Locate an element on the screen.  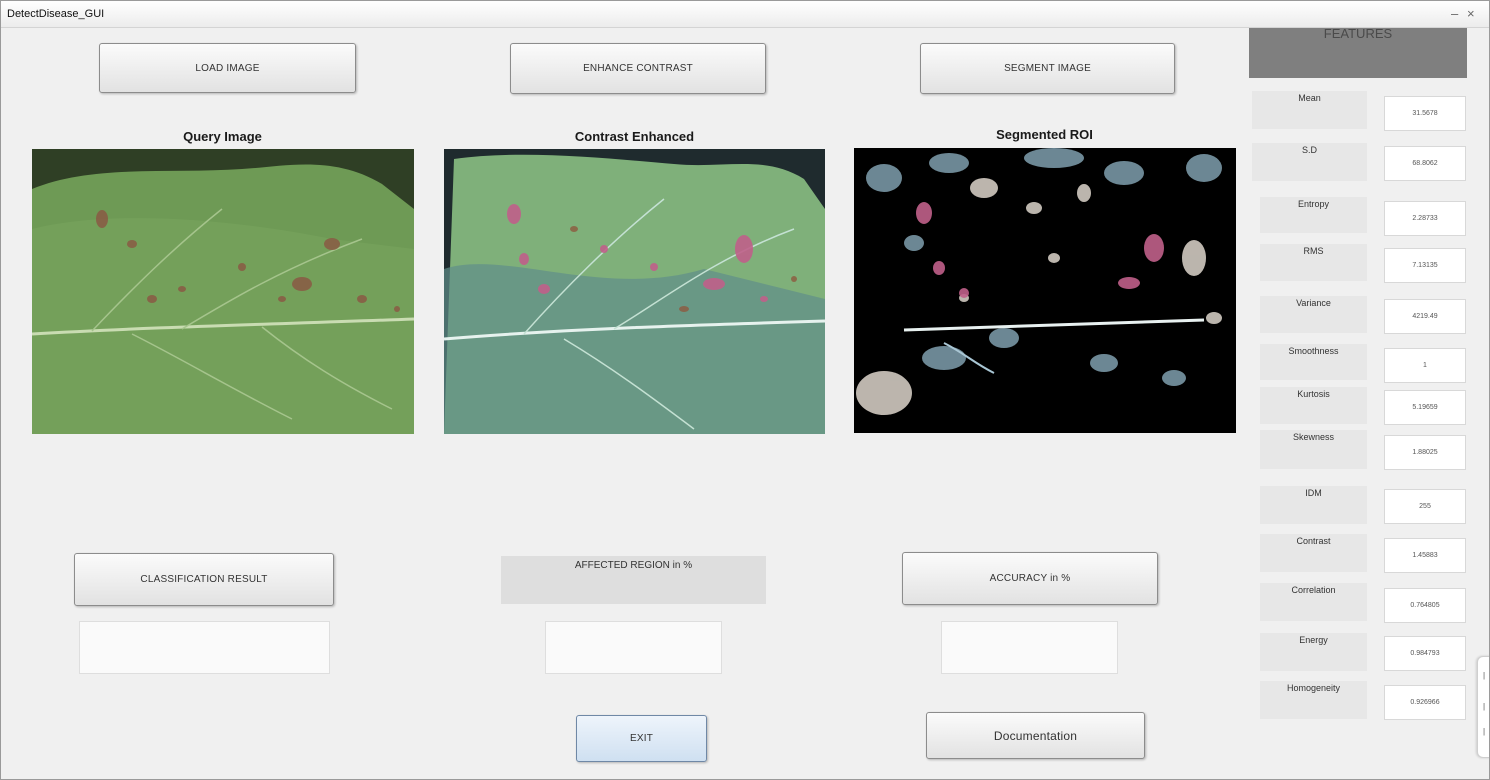
close-icon: × is located at coordinates (1471, 14).